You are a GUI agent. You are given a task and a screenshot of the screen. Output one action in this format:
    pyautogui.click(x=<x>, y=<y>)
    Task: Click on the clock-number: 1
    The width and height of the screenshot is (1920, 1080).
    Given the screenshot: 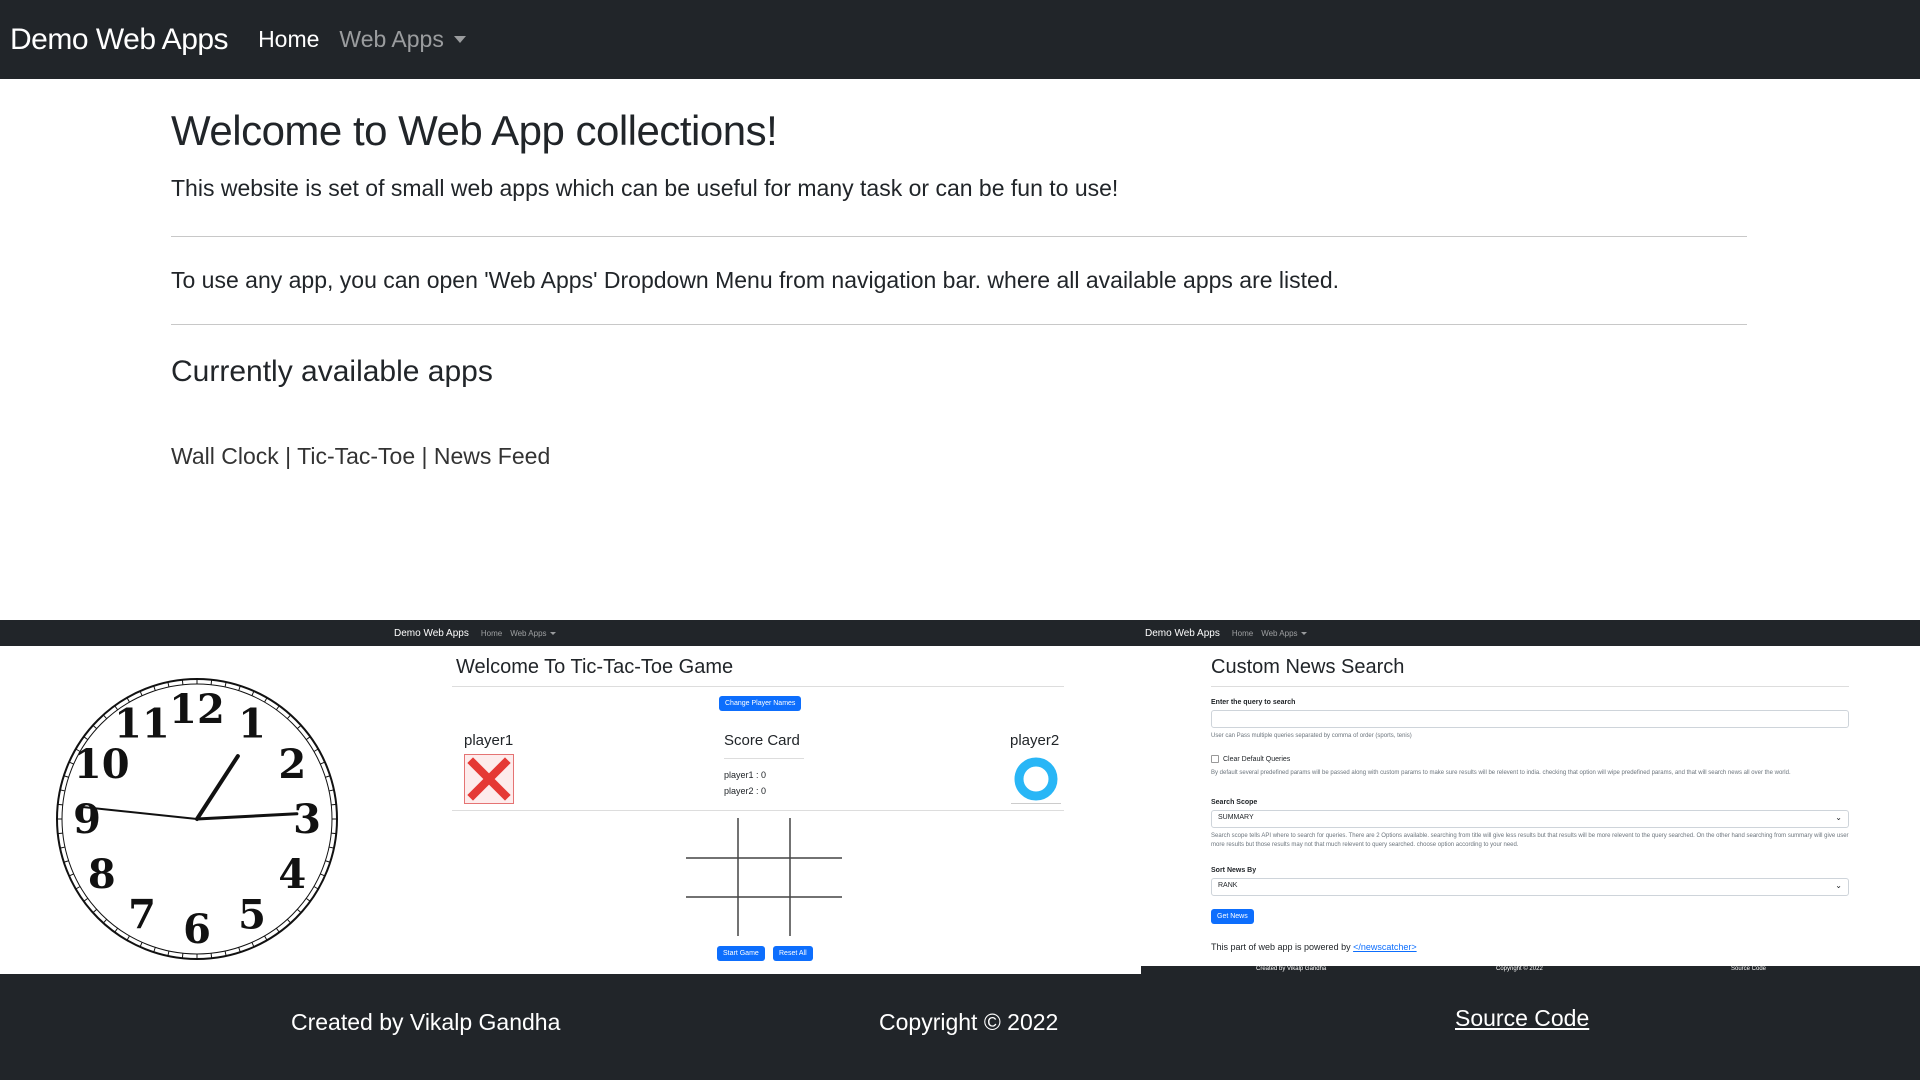 What is the action you would take?
    pyautogui.click(x=252, y=724)
    